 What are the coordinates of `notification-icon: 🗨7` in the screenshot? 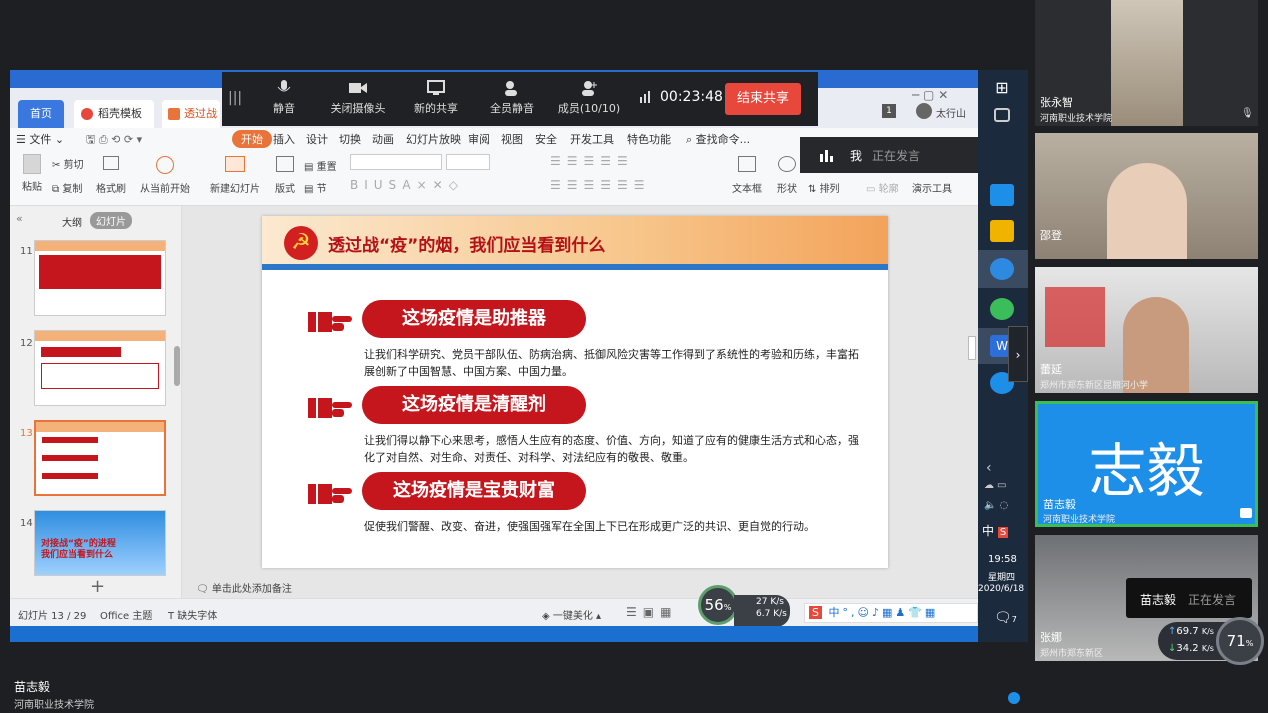 It's located at (1005, 618).